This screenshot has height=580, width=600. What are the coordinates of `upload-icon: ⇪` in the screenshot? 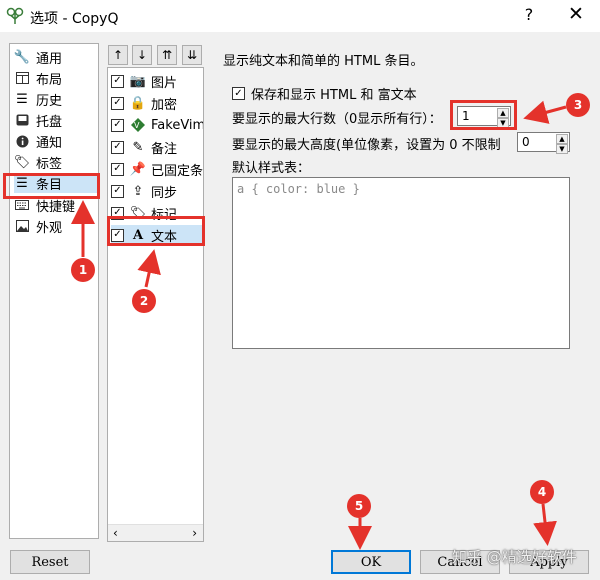 It's located at (138, 191).